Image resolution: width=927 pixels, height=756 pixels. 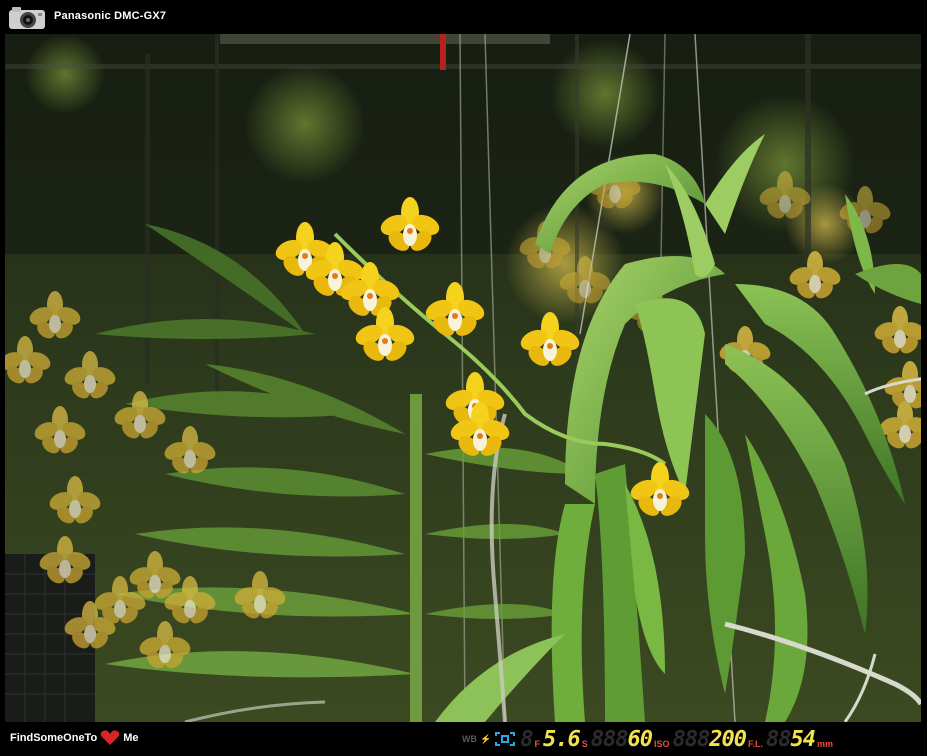 I want to click on flash-icon: ⚡, so click(x=486, y=738).